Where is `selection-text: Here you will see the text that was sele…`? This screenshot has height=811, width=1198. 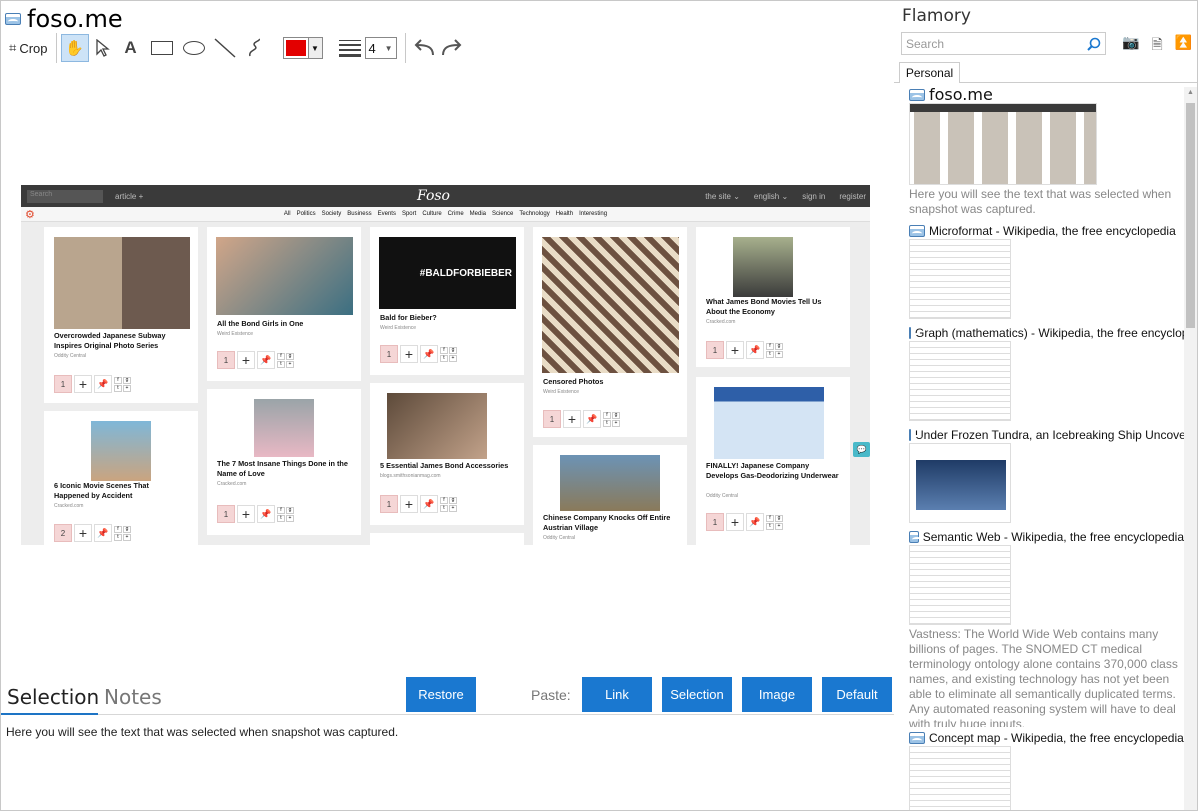
selection-text: Here you will see the text that was sele… is located at coordinates (202, 732).